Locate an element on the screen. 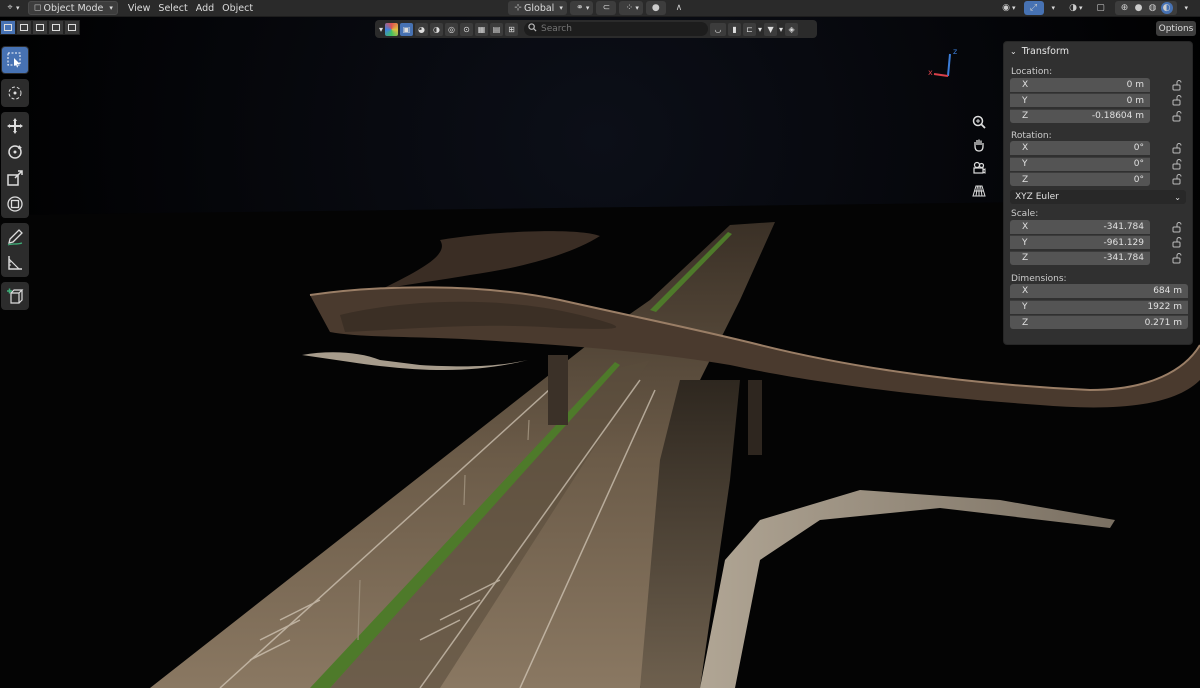 The width and height of the screenshot is (1200, 688). navigation-gizmo: z x is located at coordinates (944, 64).